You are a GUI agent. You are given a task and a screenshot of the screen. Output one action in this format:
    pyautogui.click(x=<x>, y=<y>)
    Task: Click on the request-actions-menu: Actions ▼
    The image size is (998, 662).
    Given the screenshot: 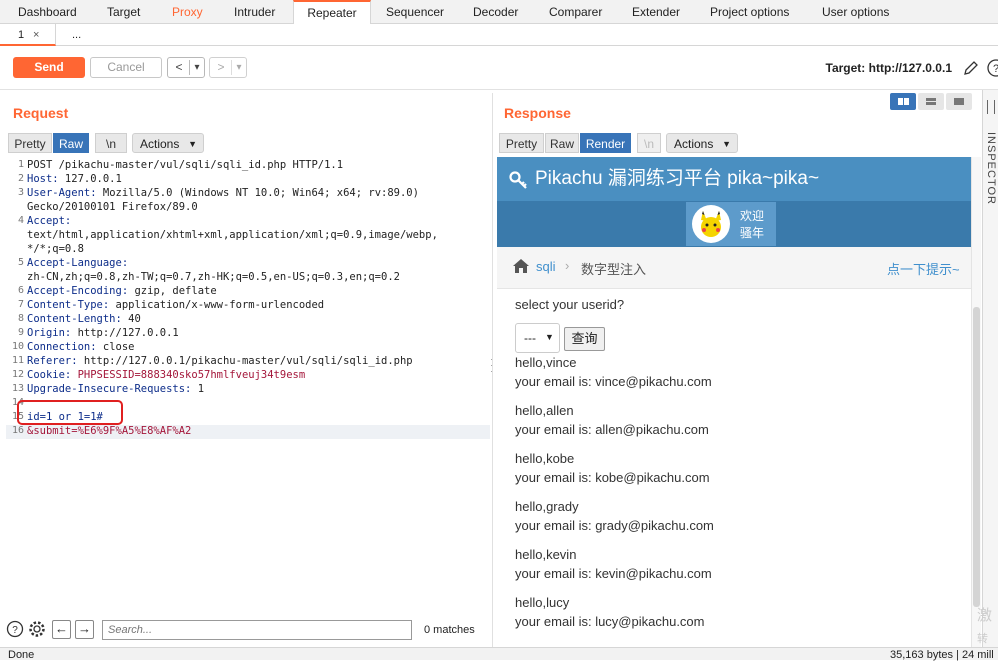 What is the action you would take?
    pyautogui.click(x=168, y=143)
    